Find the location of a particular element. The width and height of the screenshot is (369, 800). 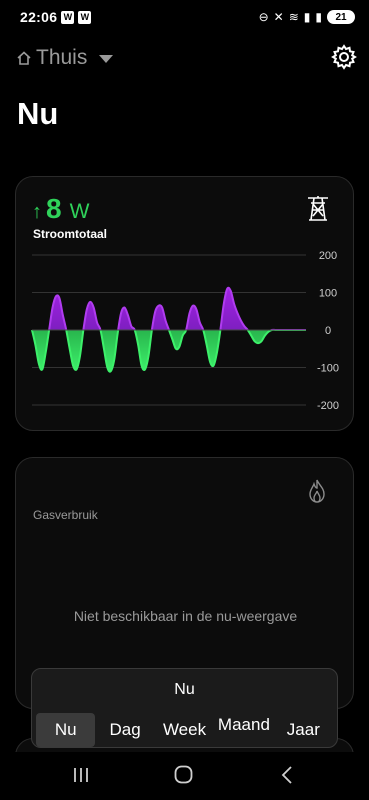

y-tick-label: 0 is located at coordinates (328, 331).